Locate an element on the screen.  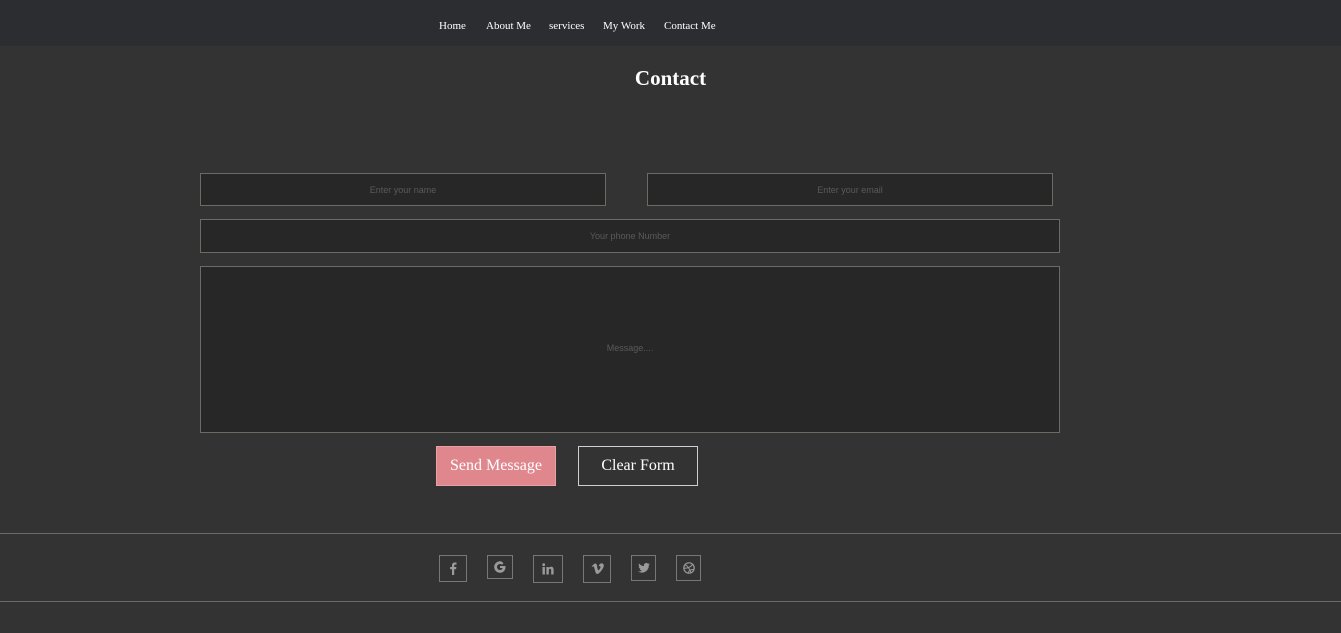
email-input is located at coordinates (850, 189).